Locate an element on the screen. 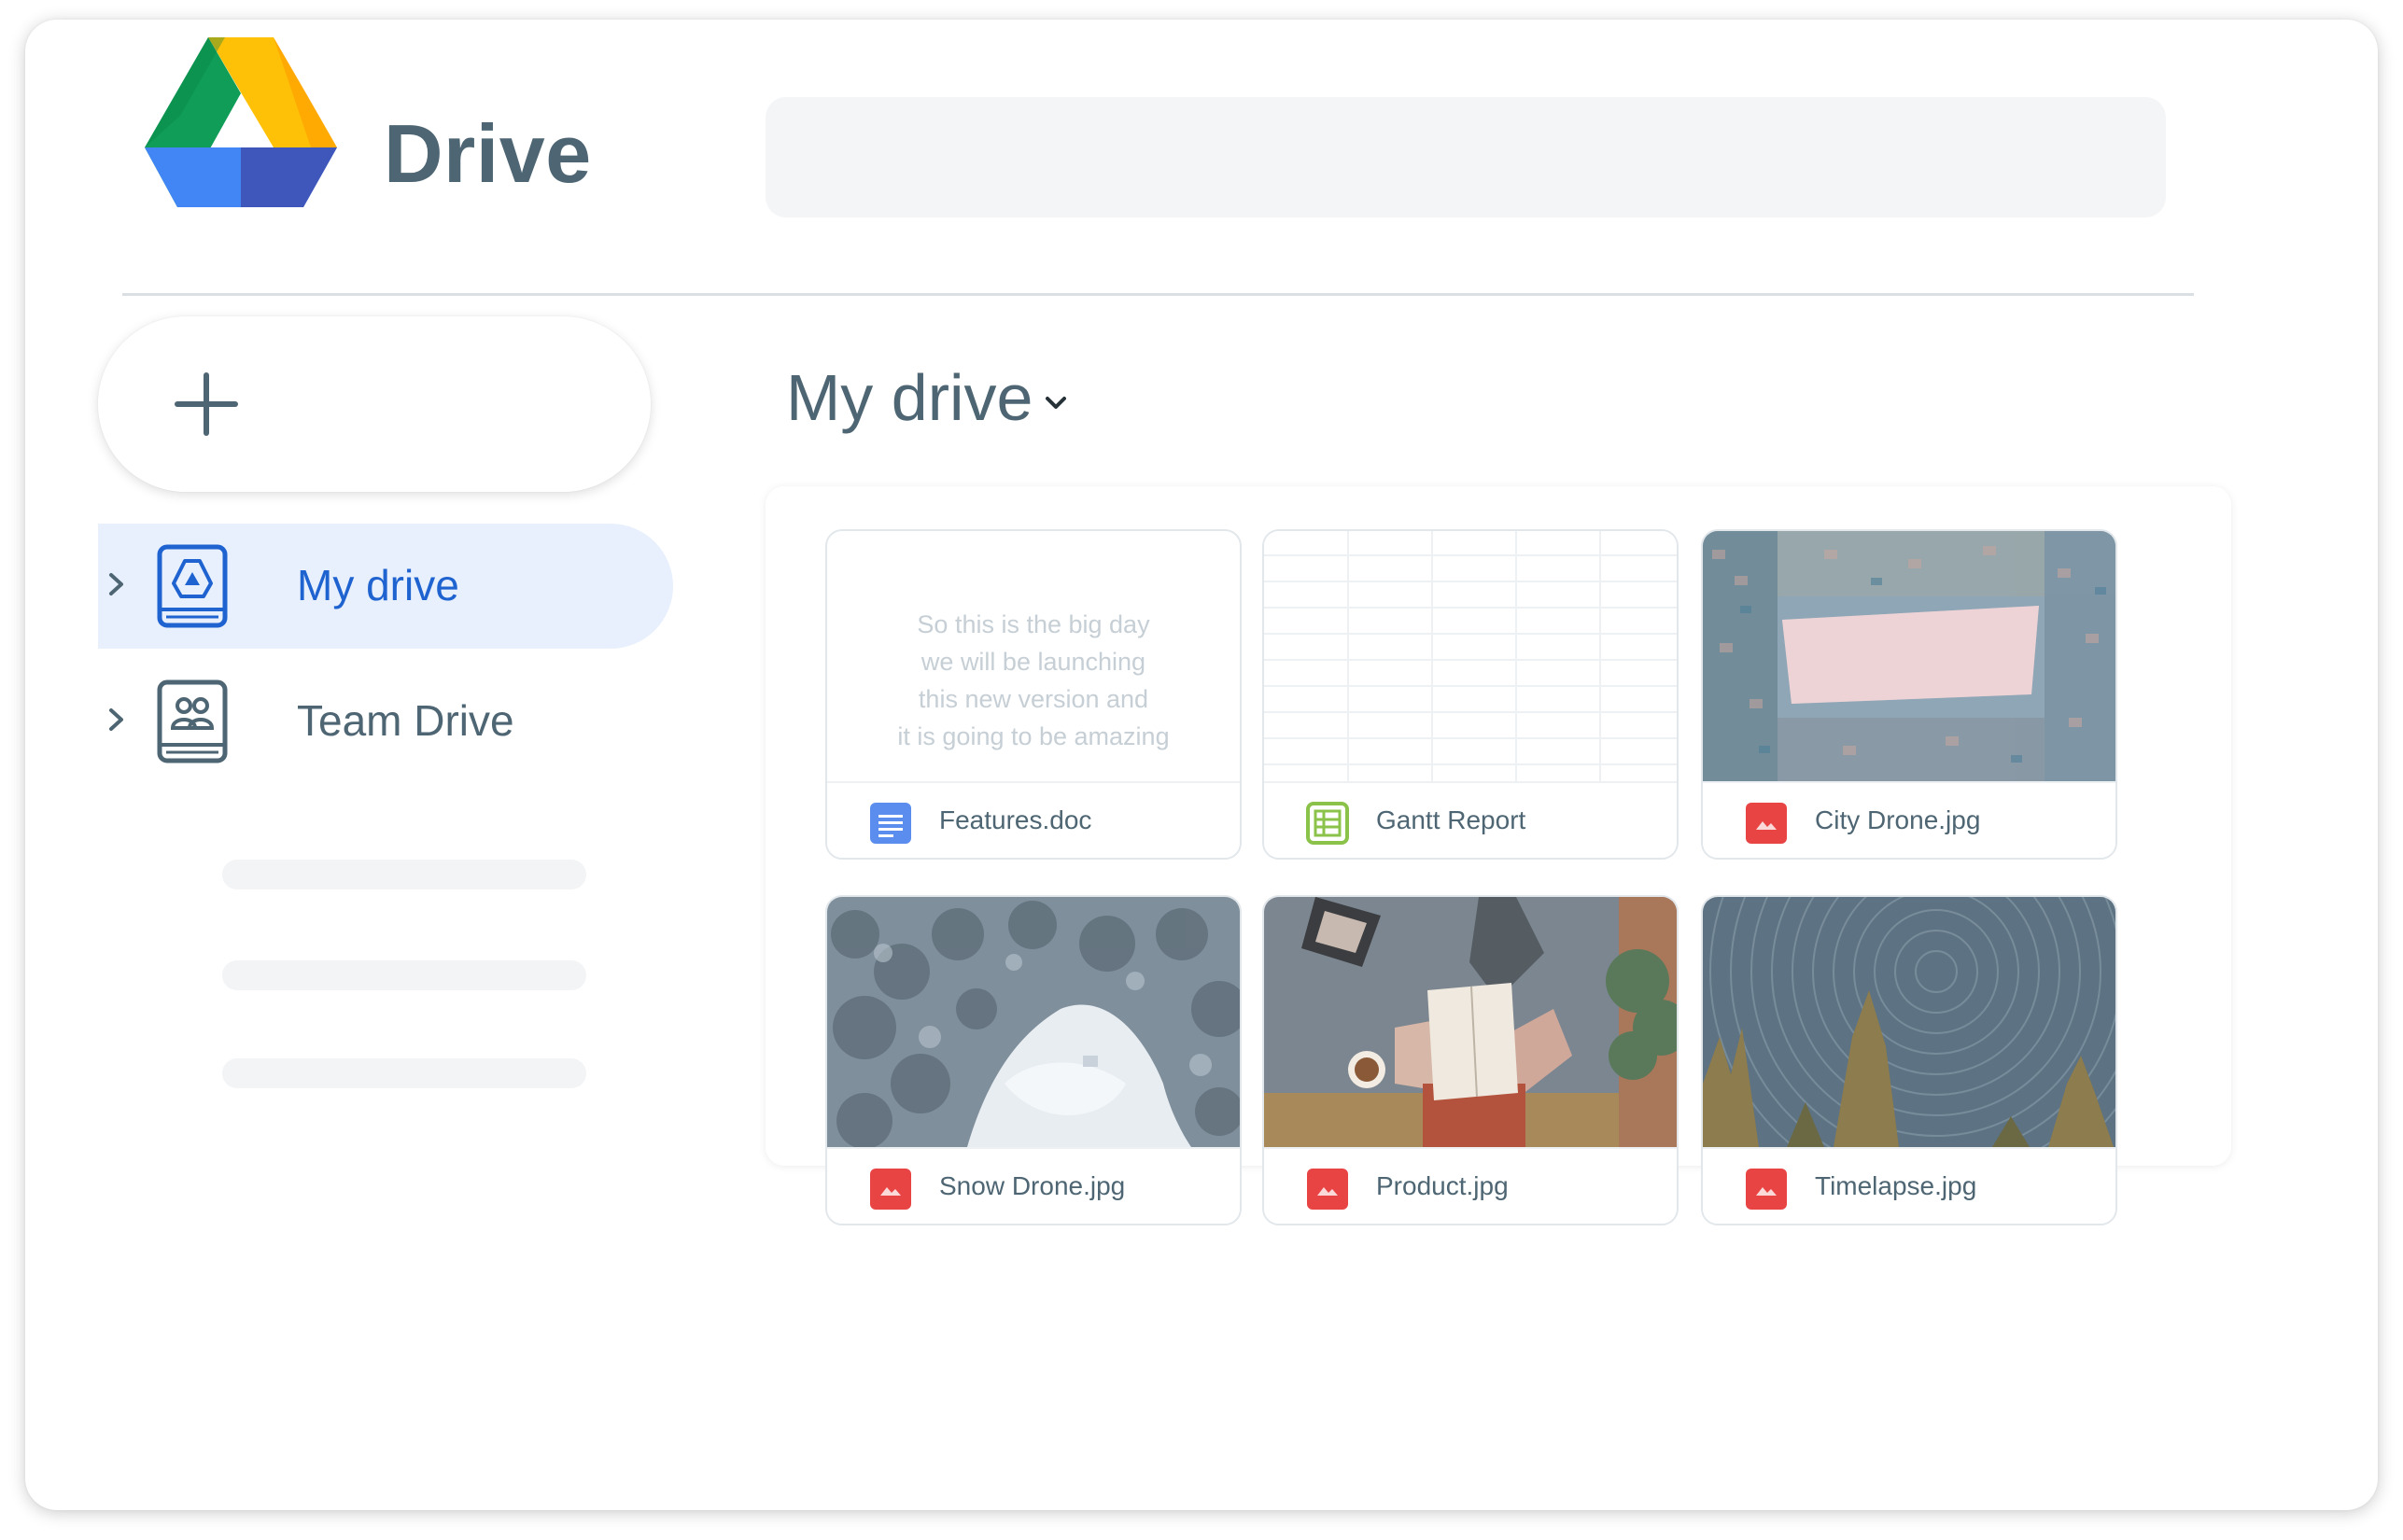 Image resolution: width=2403 pixels, height=1540 pixels. drive-book-icon is located at coordinates (192, 586).